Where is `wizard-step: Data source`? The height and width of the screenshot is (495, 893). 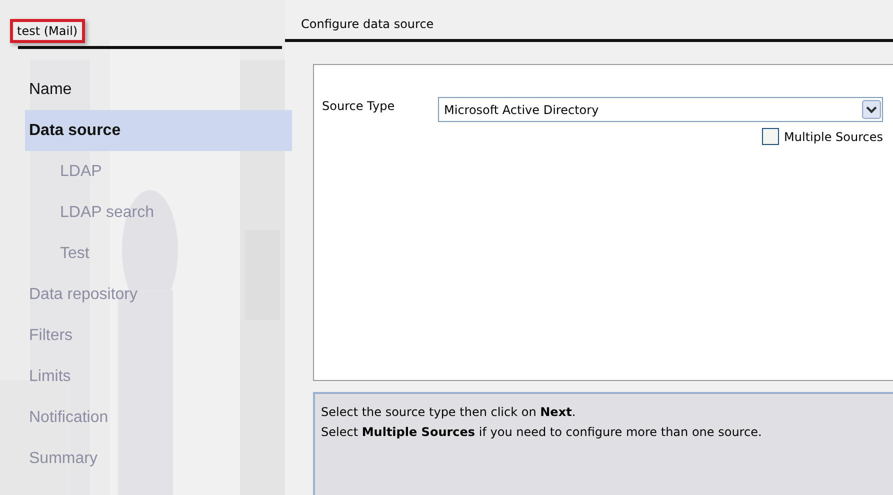 wizard-step: Data source is located at coordinates (158, 130).